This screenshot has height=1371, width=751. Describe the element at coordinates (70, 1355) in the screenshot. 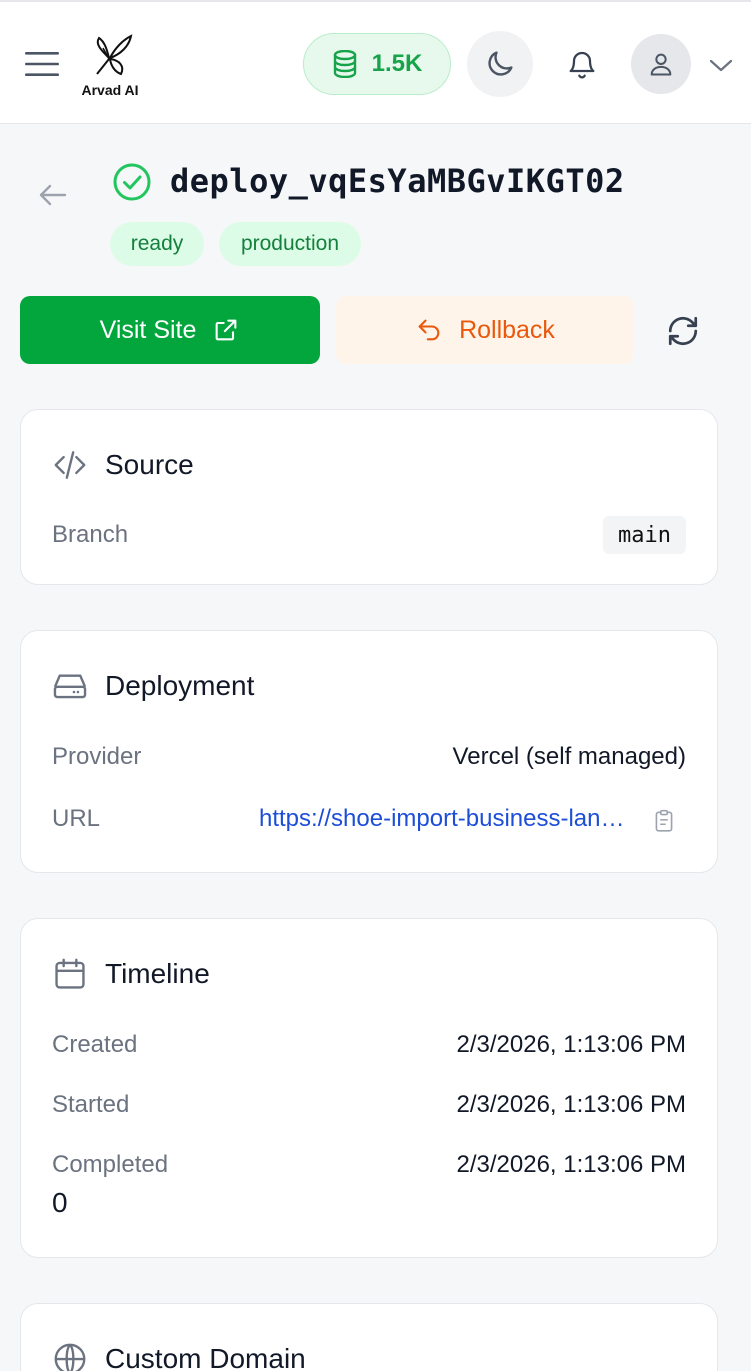

I see `globe-icon` at that location.